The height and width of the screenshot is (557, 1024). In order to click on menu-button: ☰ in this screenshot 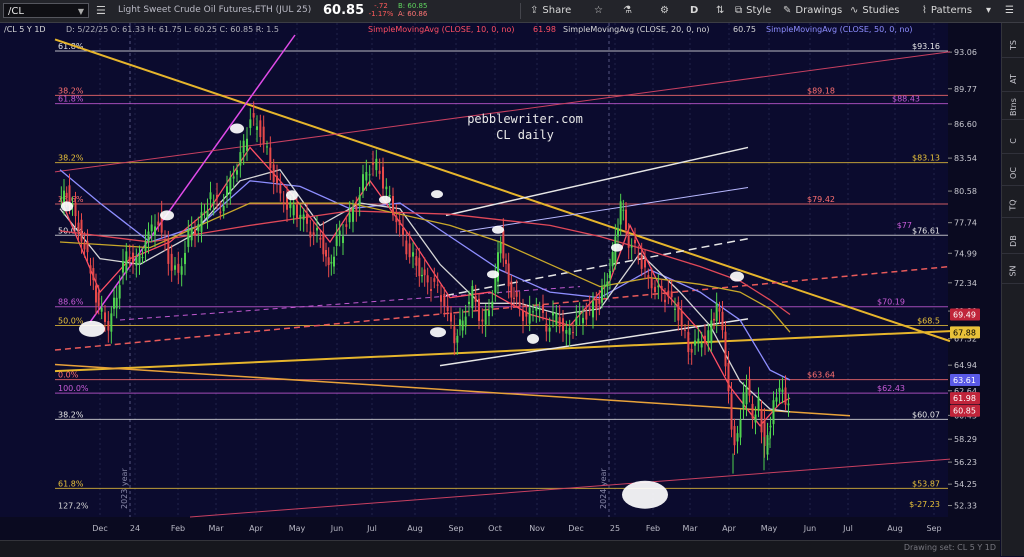, I will do `click(1009, 11)`.